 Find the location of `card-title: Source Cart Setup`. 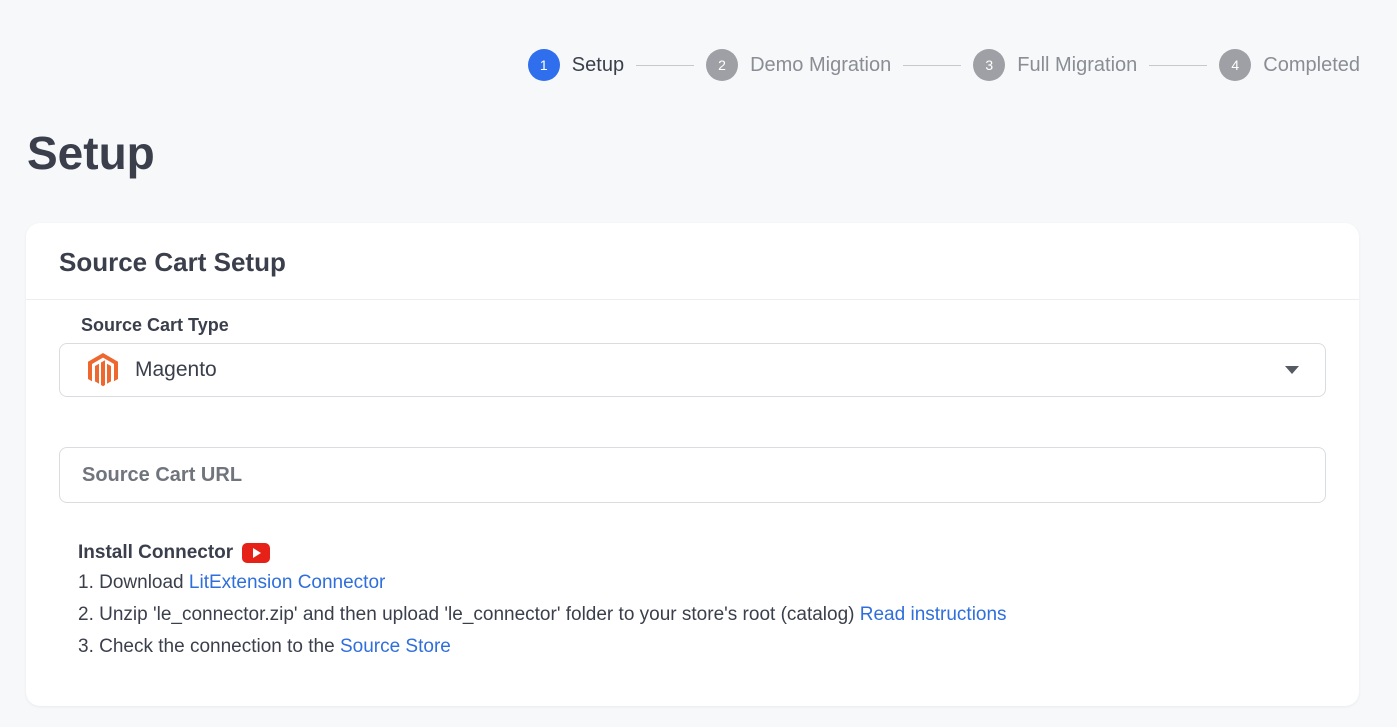

card-title: Source Cart Setup is located at coordinates (172, 262).